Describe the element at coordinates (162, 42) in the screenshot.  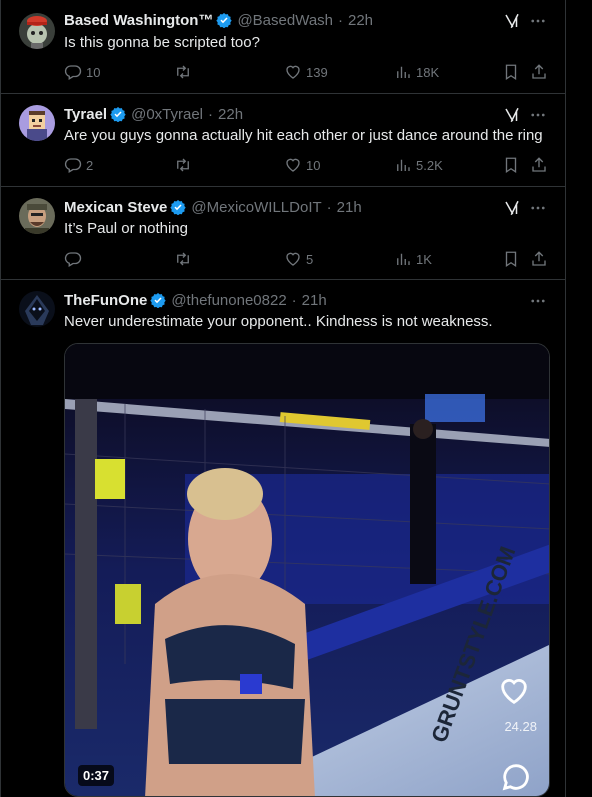
I see `tweet-text: Is this gonna be scripted too?` at that location.